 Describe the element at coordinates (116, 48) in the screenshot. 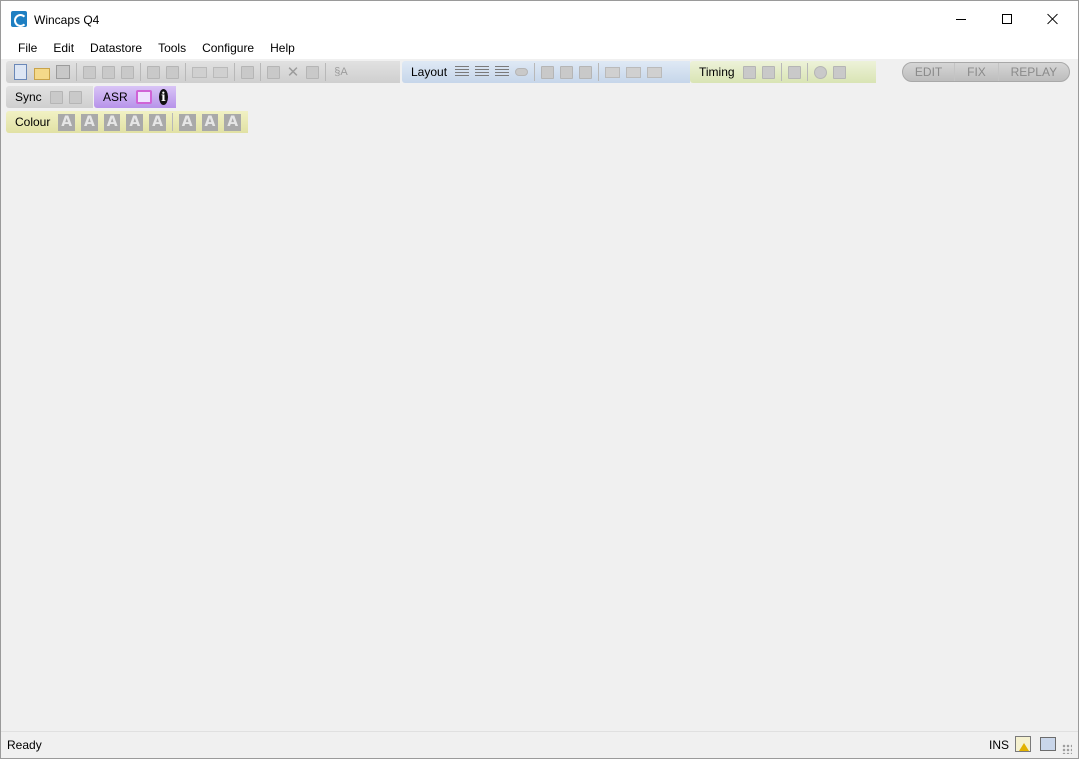

I see `menu-datastore: Datastore` at that location.